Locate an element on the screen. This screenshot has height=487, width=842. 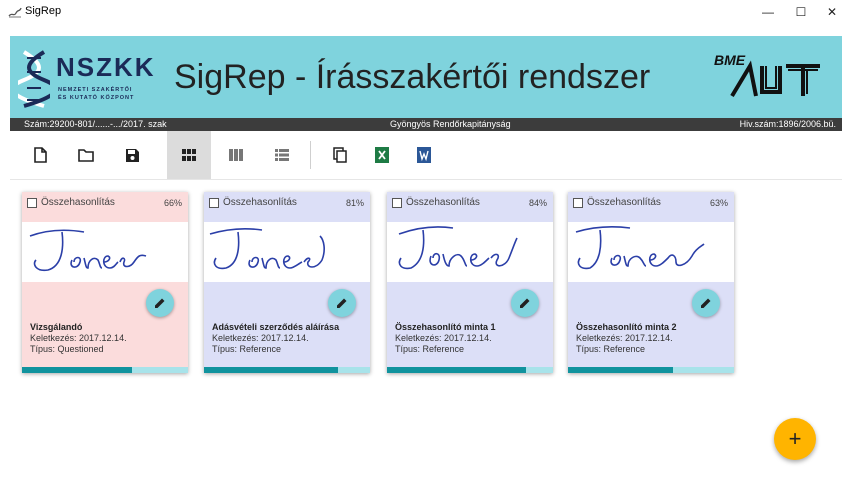
toolbar is located at coordinates (426, 155).